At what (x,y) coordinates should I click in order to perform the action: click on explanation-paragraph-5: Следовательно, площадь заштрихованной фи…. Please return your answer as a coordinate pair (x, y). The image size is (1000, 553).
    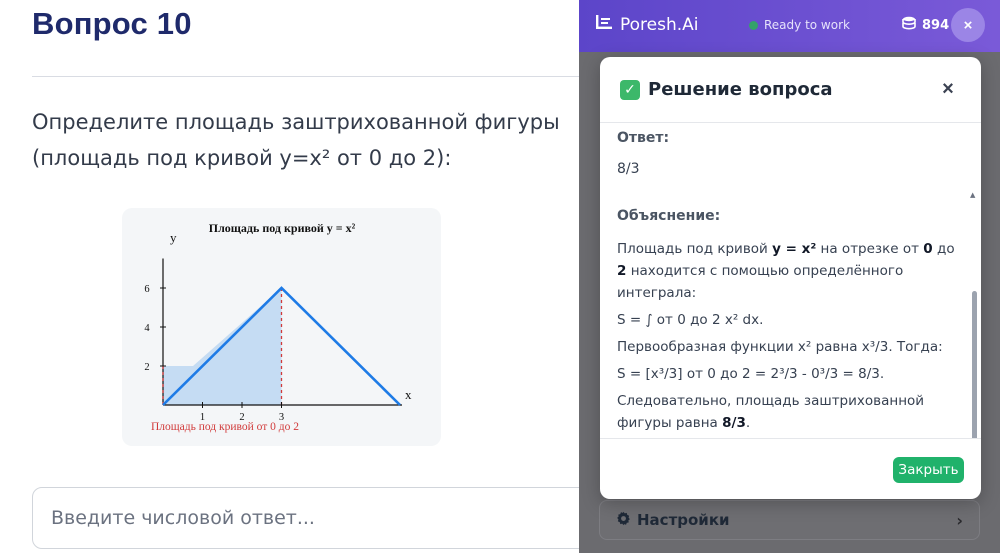
    Looking at the image, I should click on (787, 412).